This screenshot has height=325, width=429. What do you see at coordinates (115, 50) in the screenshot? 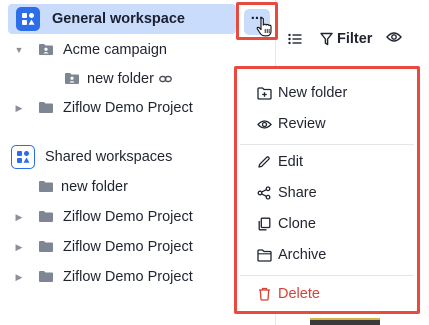
I see `folder-label: Acme campaign` at bounding box center [115, 50].